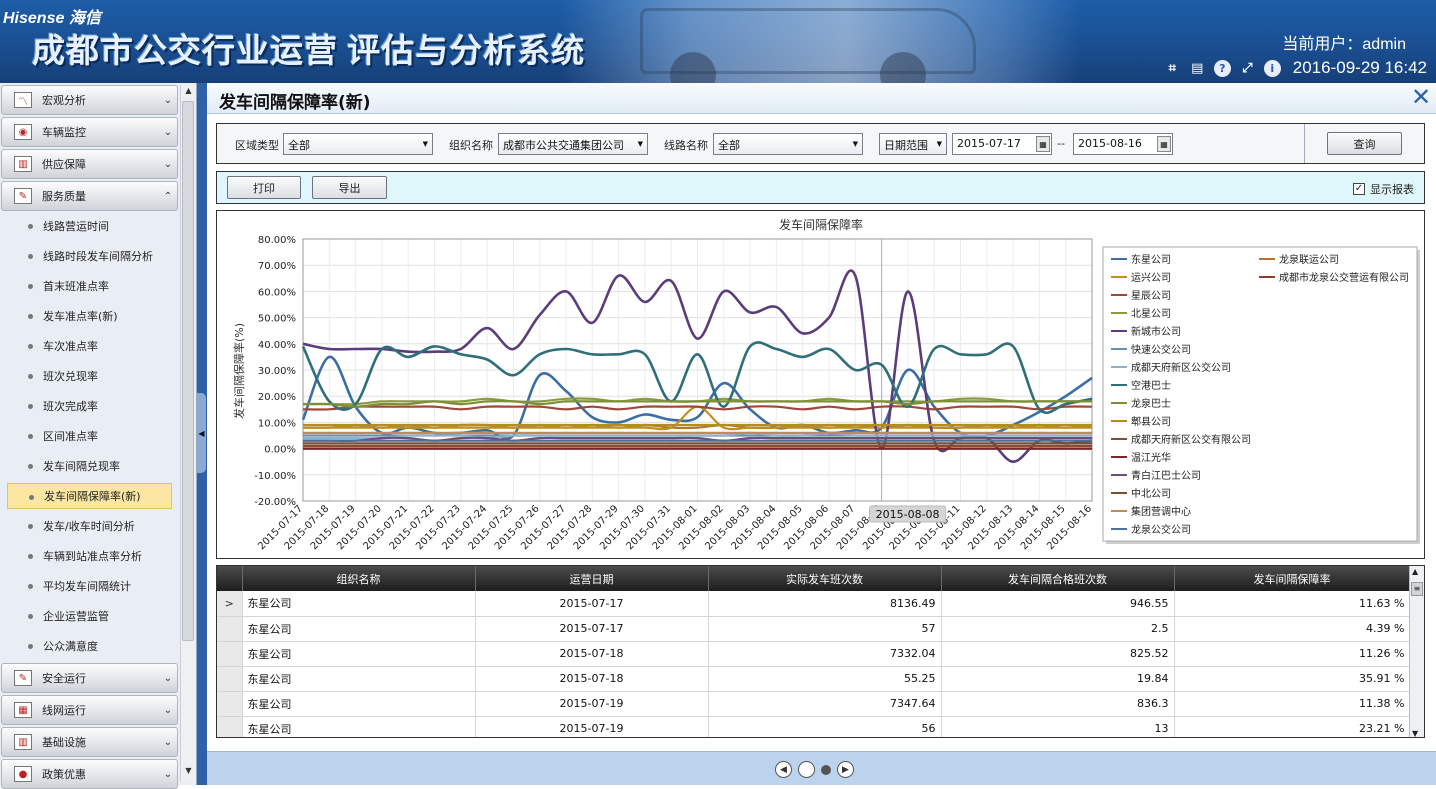 This screenshot has width=1436, height=789. I want to click on page-dot-icon, so click(806, 769).